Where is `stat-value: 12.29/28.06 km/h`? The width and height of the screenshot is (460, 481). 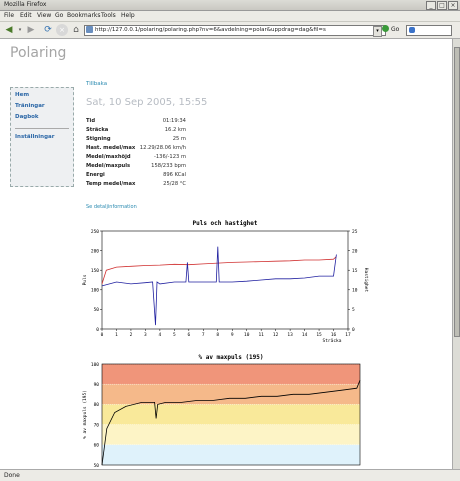 stat-value: 12.29/28.06 km/h is located at coordinates (162, 148).